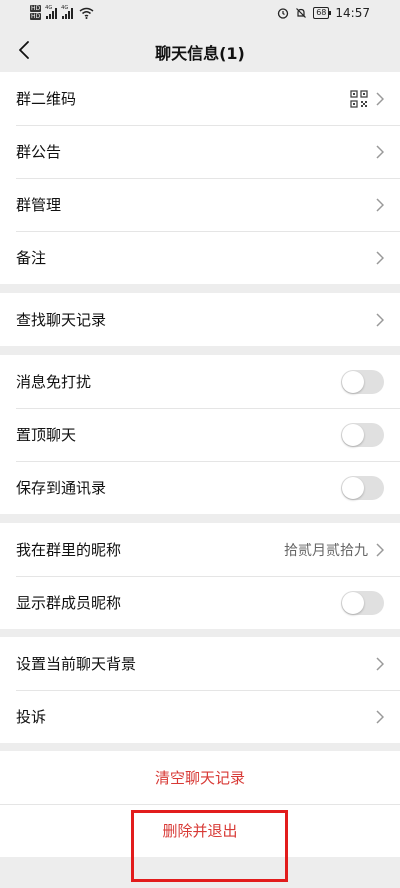 Image resolution: width=400 pixels, height=888 pixels. What do you see at coordinates (200, 487) in the screenshot?
I see `save-contacts-row: 保存到通讯录` at bounding box center [200, 487].